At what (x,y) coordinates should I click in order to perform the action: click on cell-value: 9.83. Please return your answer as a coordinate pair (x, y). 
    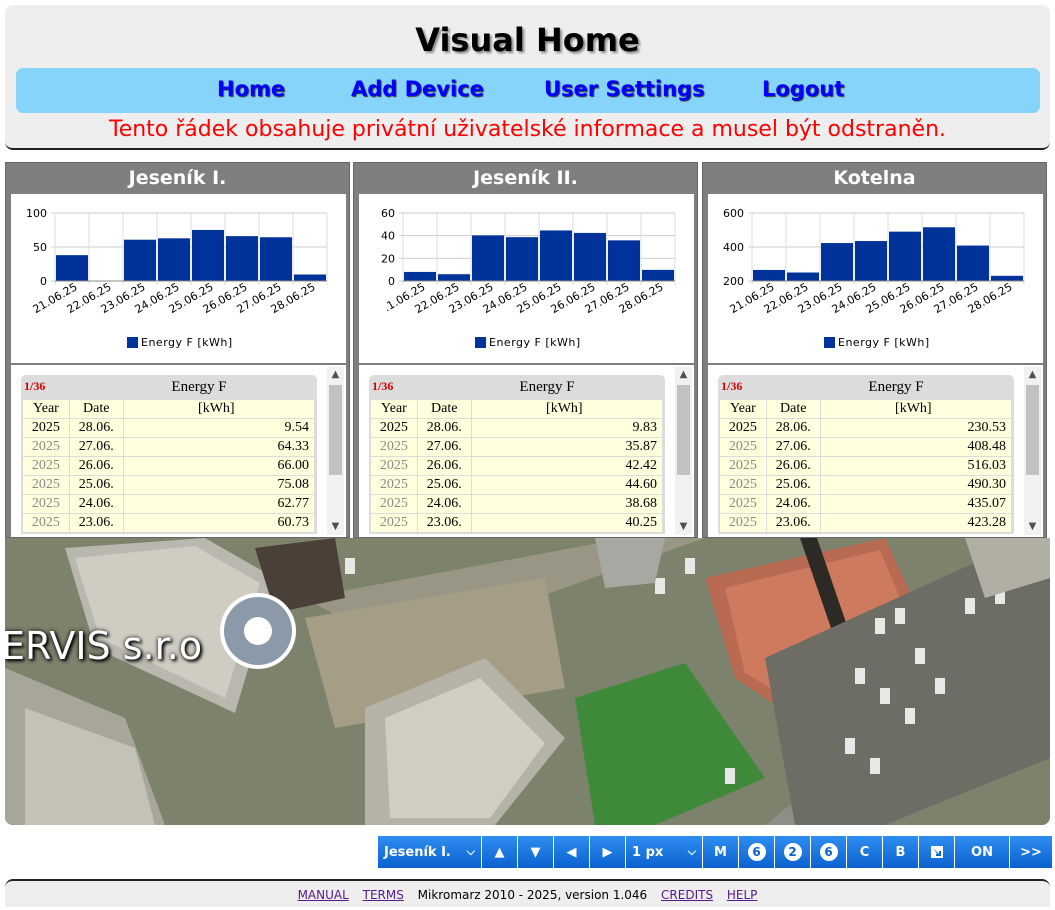
    Looking at the image, I should click on (566, 428).